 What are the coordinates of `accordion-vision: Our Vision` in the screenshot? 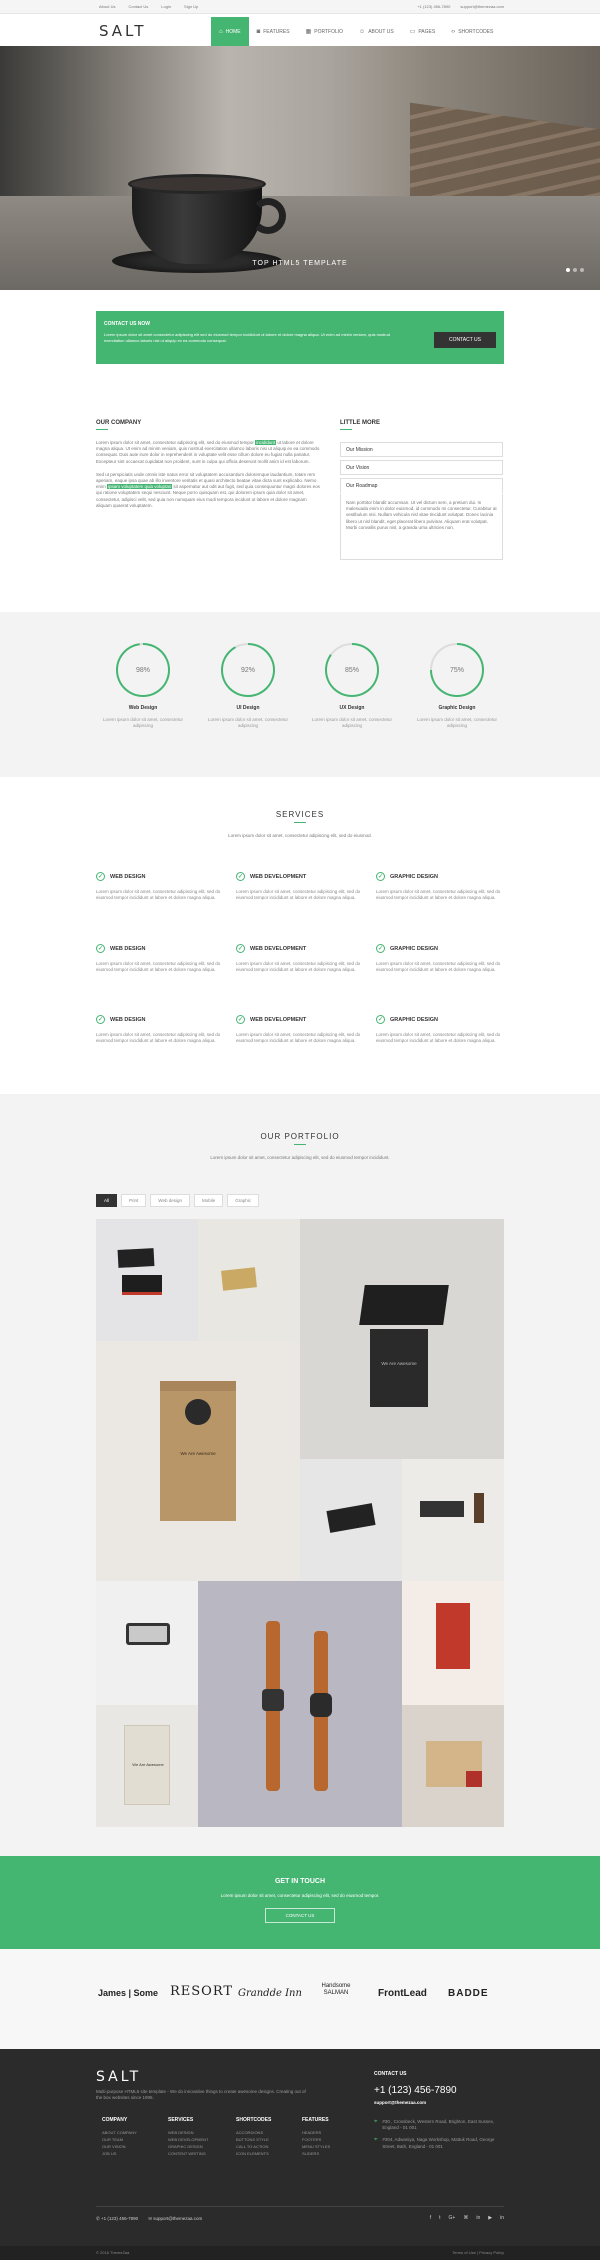 It's located at (421, 467).